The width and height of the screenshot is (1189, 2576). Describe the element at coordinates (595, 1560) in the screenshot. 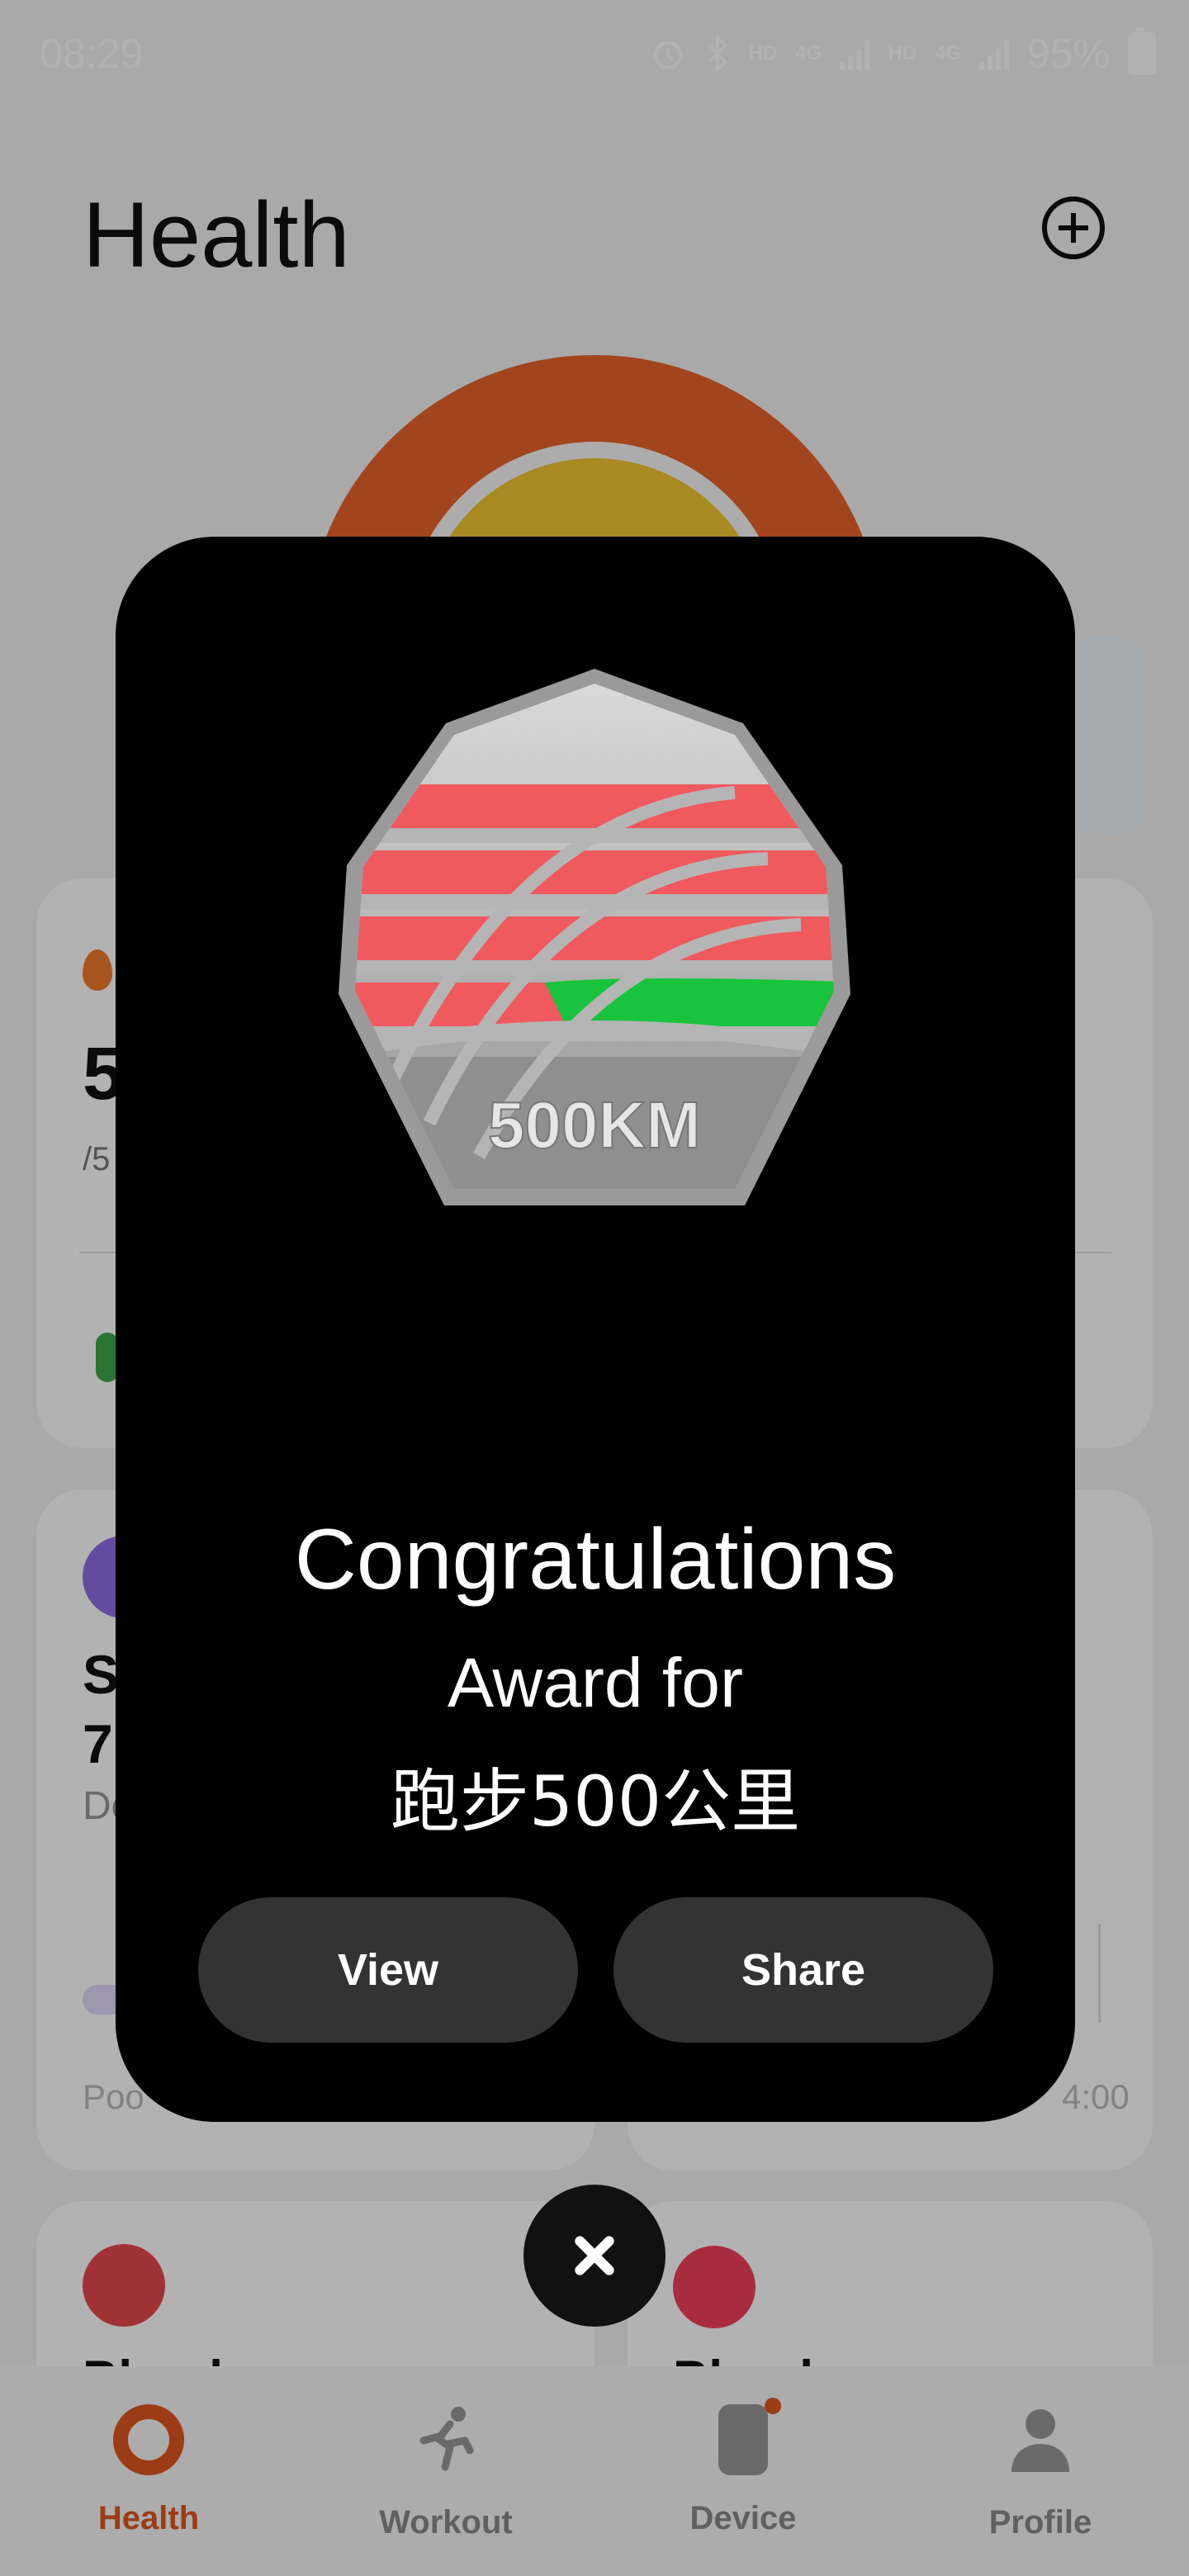

I see `dialog-title: Congratulations` at that location.